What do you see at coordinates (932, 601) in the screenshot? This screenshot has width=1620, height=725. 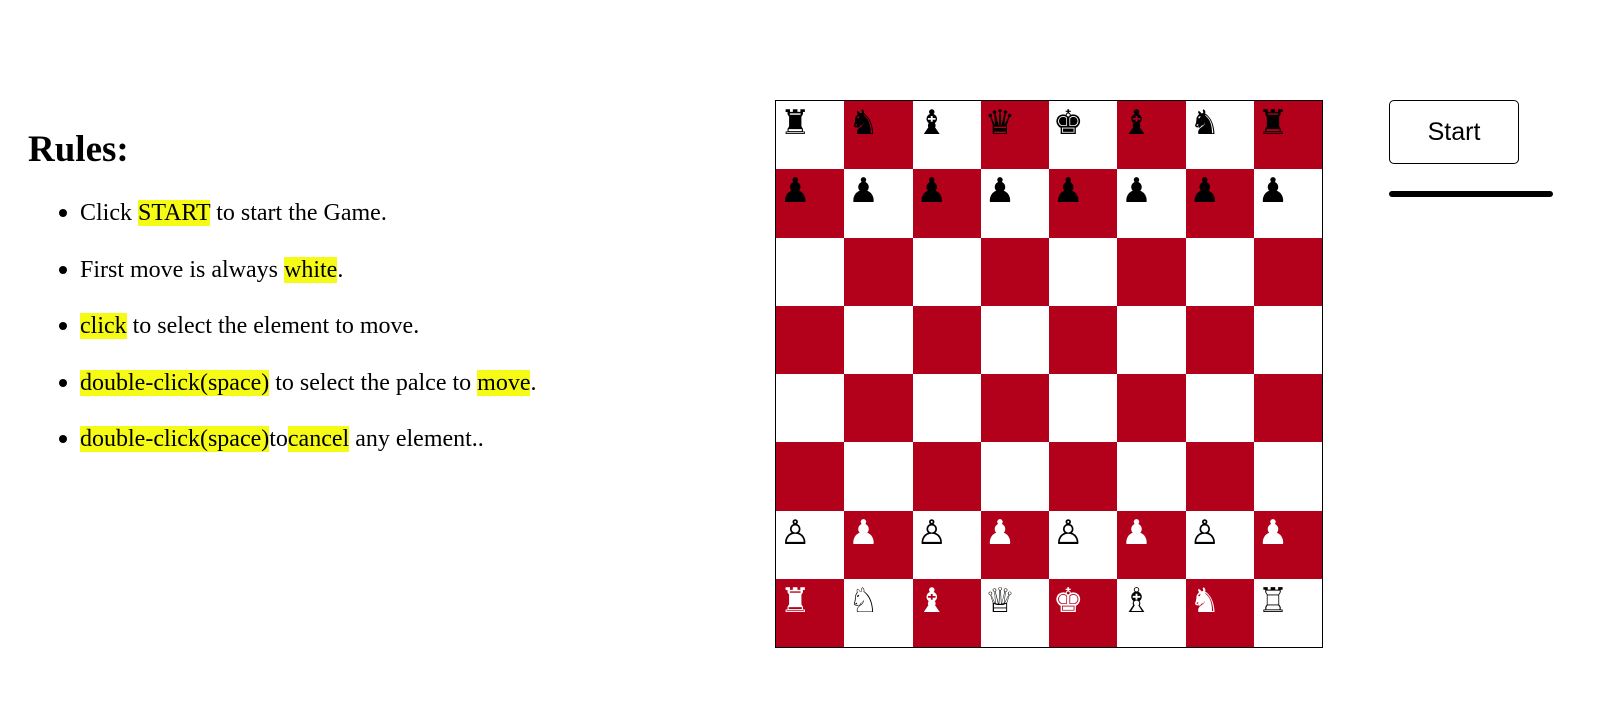 I see `white-bishop-icon: ♝` at bounding box center [932, 601].